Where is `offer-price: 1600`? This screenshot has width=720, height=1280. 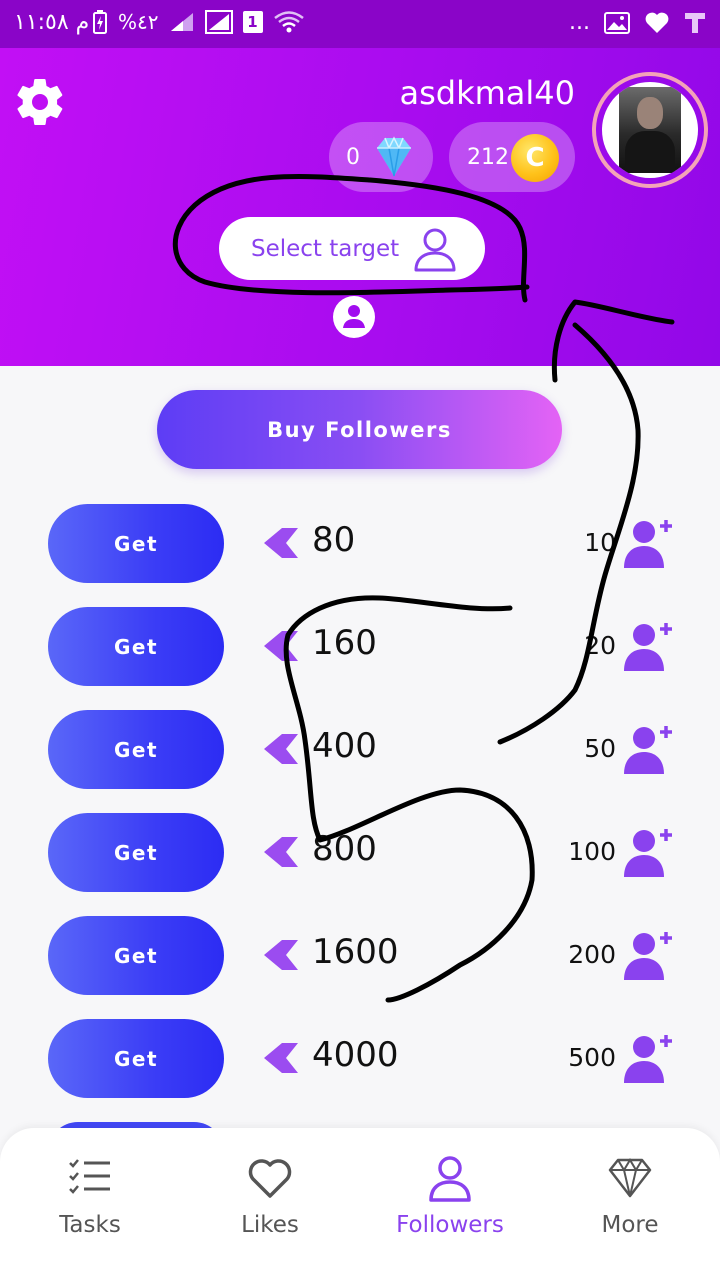 offer-price: 1600 is located at coordinates (355, 952).